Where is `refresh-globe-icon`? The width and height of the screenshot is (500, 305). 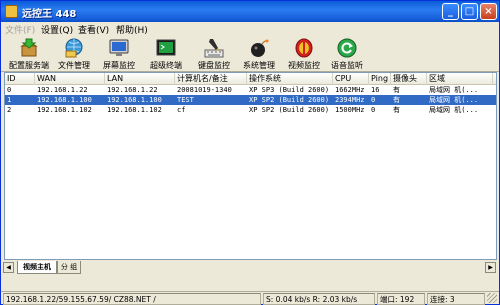 refresh-globe-icon is located at coordinates (347, 48).